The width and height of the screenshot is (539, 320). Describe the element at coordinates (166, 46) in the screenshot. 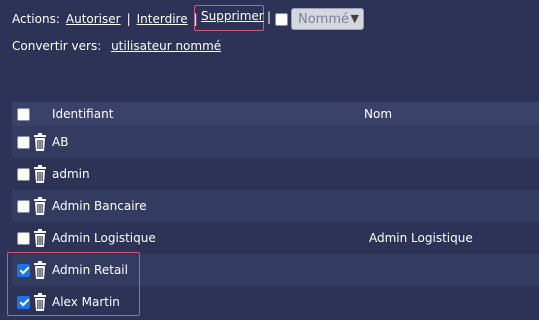

I see `convert-named-user-link: utilisateur nommé` at that location.